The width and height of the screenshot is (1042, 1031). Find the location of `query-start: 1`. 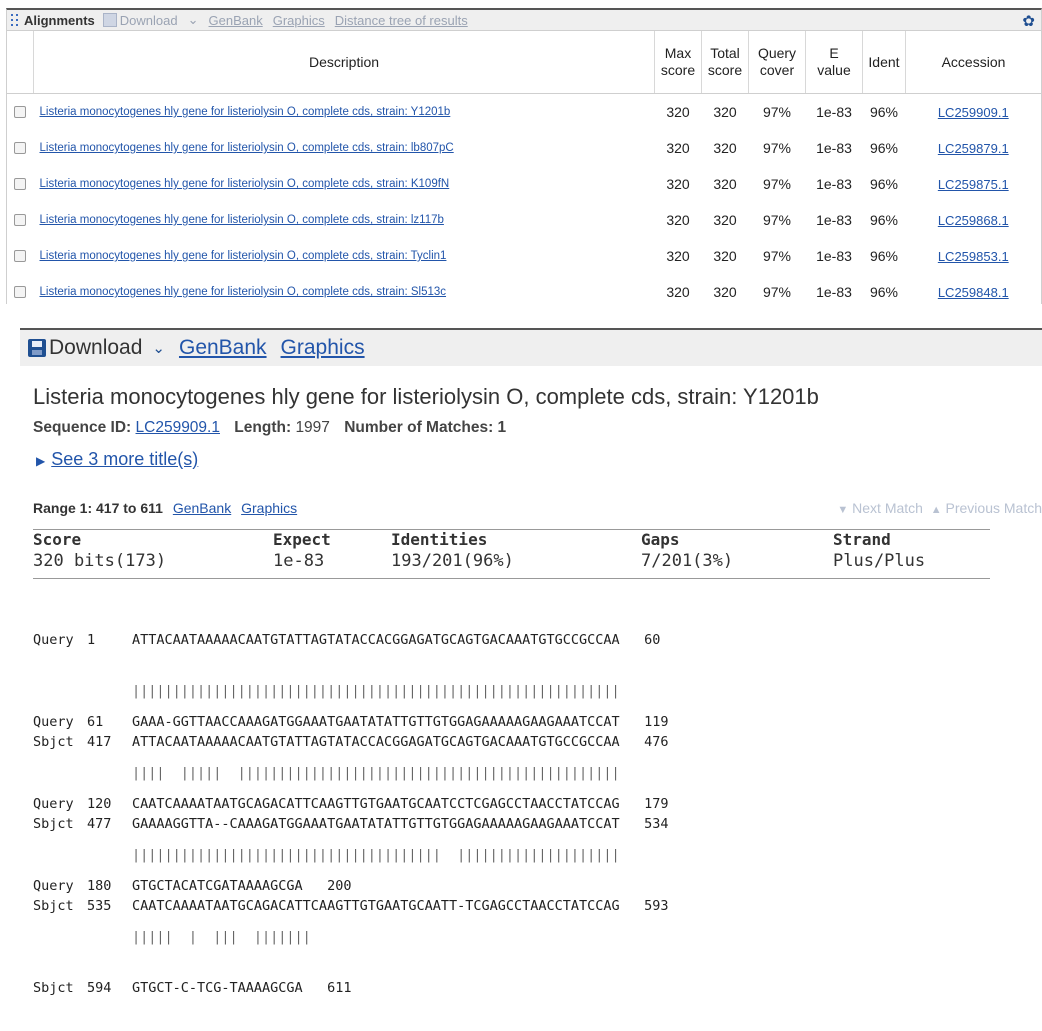

query-start: 1 is located at coordinates (91, 640).